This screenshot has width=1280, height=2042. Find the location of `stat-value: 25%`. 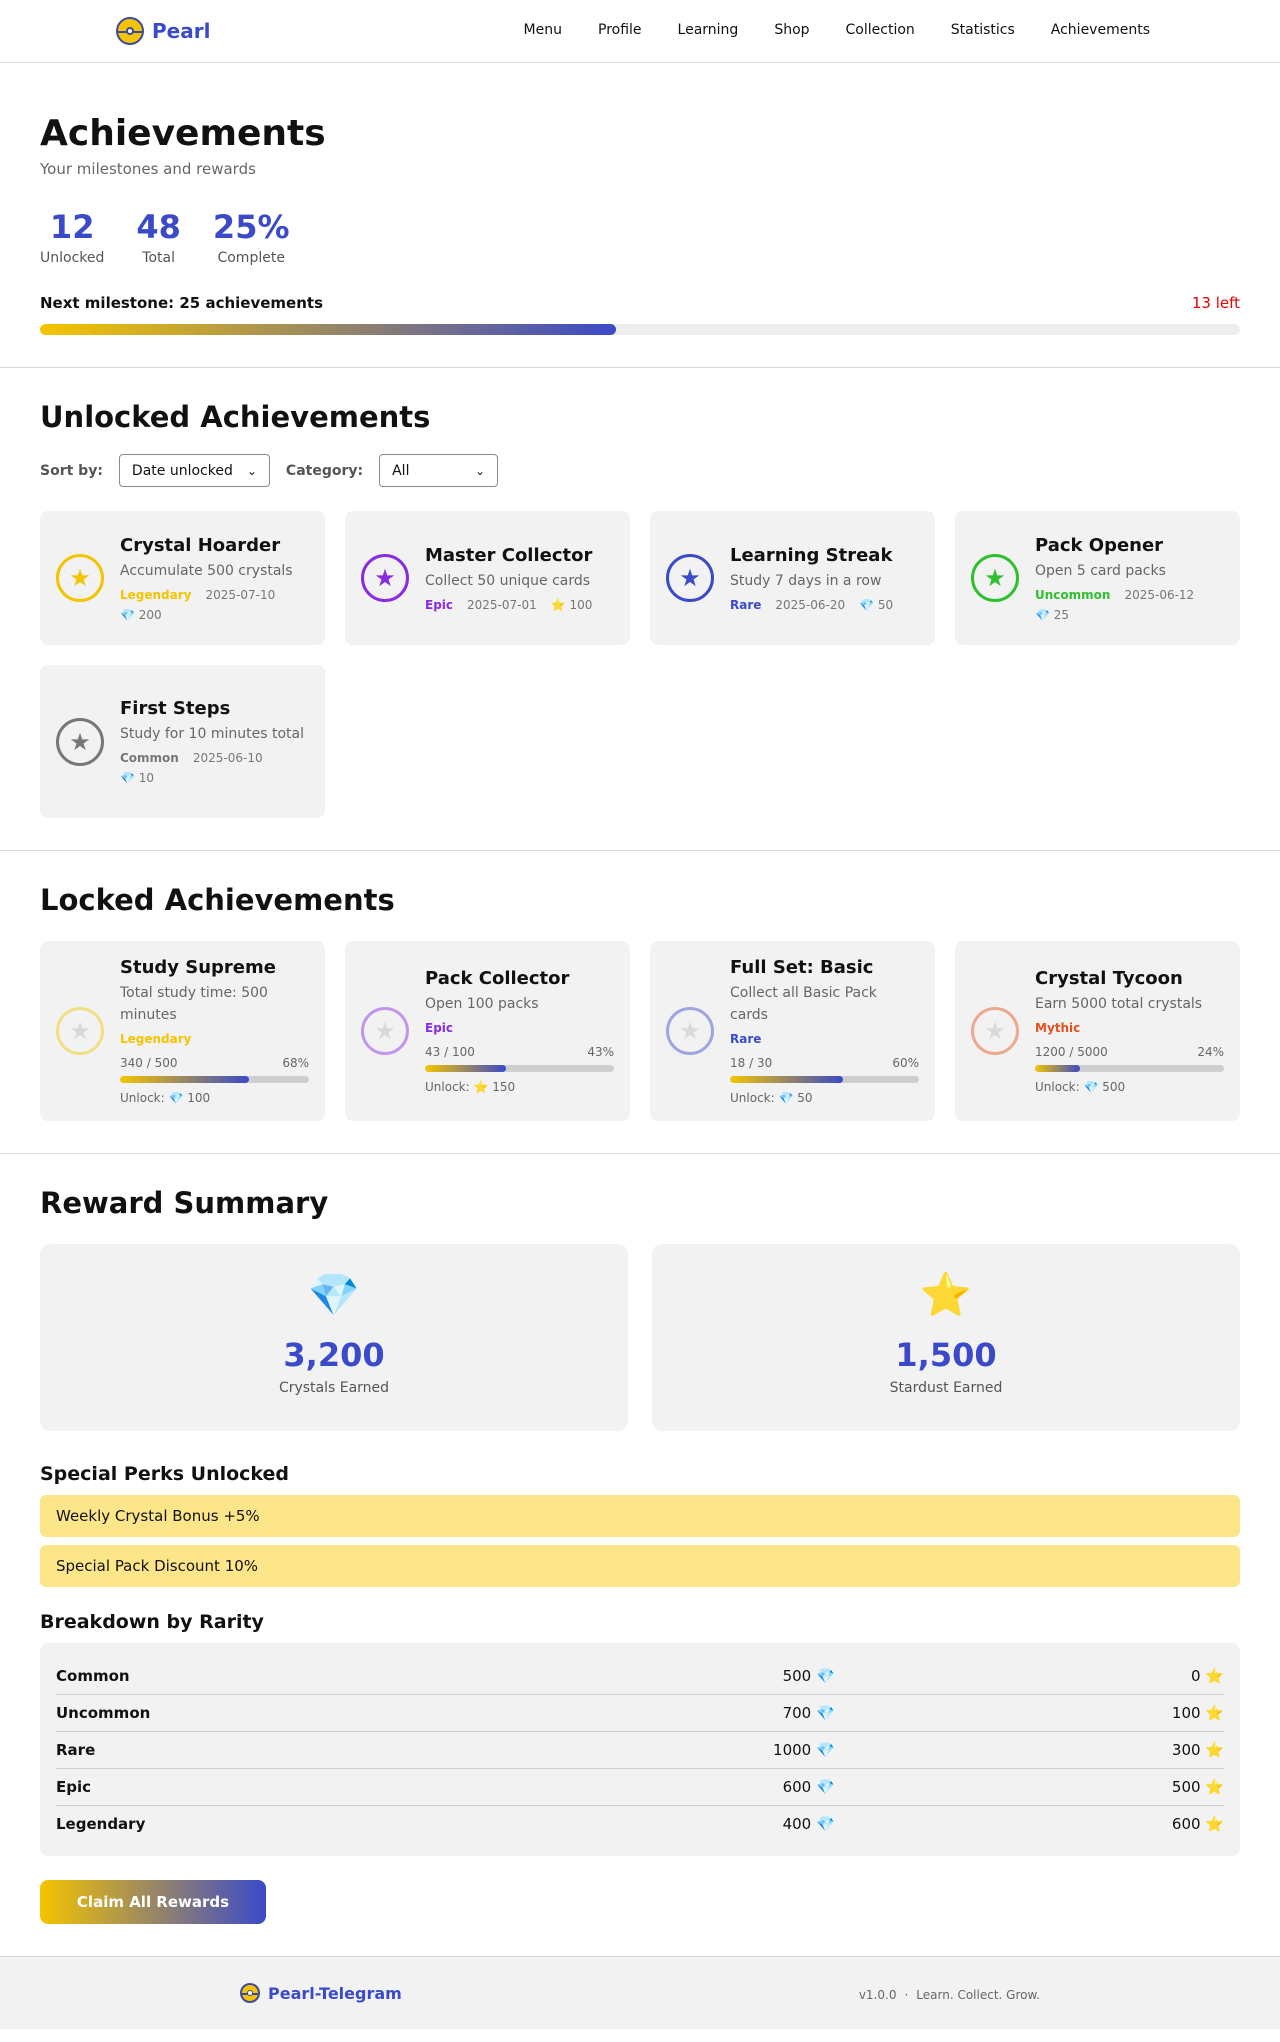

stat-value: 25% is located at coordinates (251, 227).